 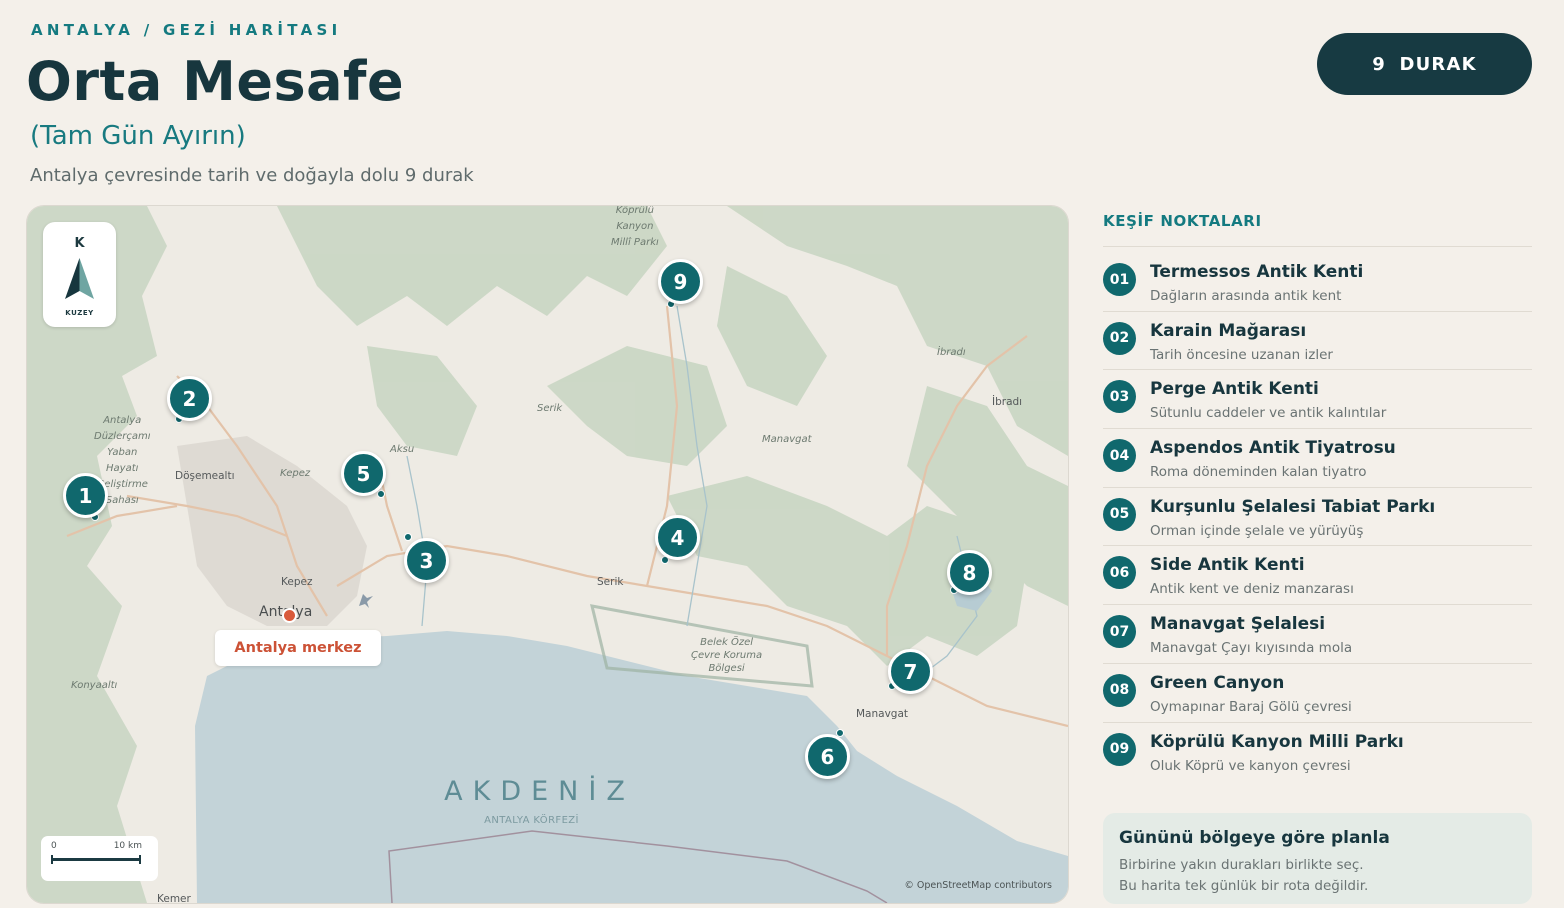 What do you see at coordinates (295, 473) in the screenshot?
I see `place-label-kepez-area: Kepez` at bounding box center [295, 473].